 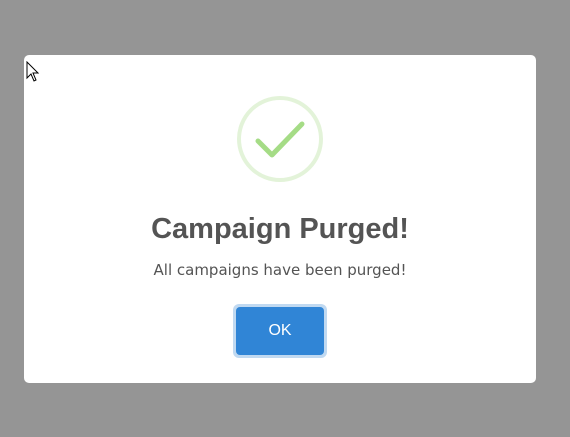 I want to click on success-check-icon, so click(x=280, y=139).